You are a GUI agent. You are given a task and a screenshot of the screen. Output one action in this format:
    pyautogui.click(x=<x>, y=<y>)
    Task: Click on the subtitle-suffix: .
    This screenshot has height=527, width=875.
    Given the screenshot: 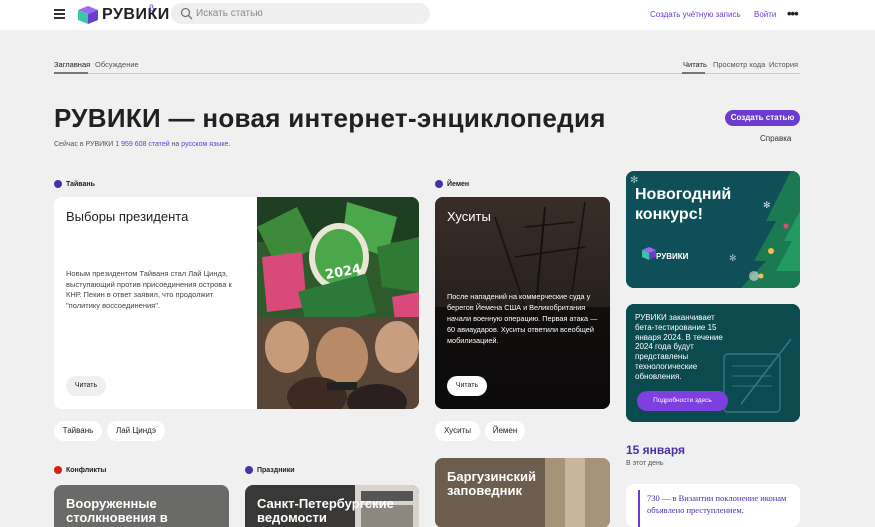 What is the action you would take?
    pyautogui.click(x=229, y=144)
    